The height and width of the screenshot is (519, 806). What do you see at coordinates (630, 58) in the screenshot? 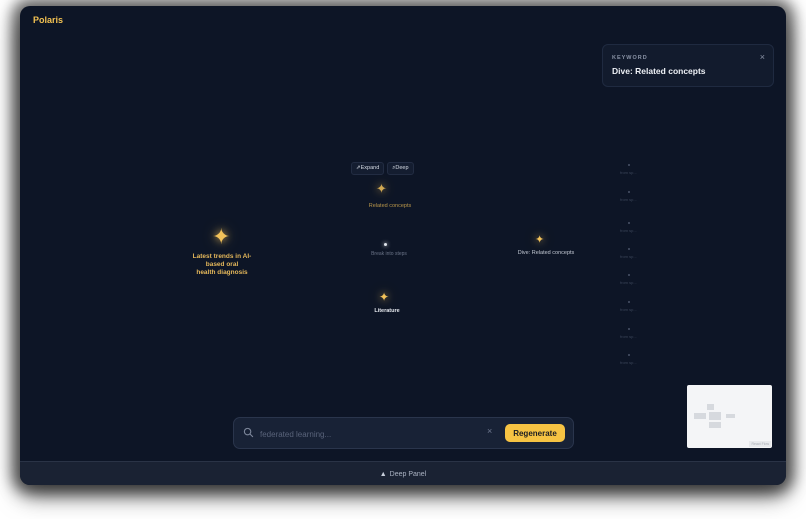
I see `keyword-panel-label: KEYWORD` at bounding box center [630, 58].